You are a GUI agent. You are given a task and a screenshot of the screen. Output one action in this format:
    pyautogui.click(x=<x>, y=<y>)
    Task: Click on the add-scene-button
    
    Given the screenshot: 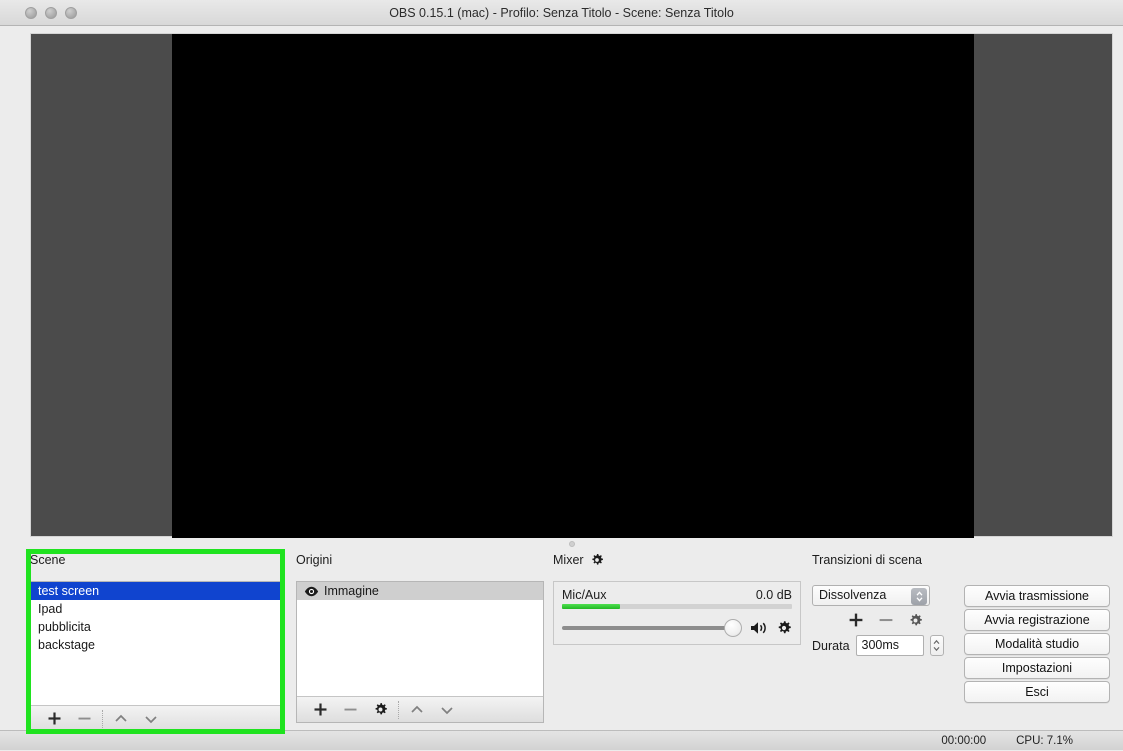 What is the action you would take?
    pyautogui.click(x=54, y=719)
    